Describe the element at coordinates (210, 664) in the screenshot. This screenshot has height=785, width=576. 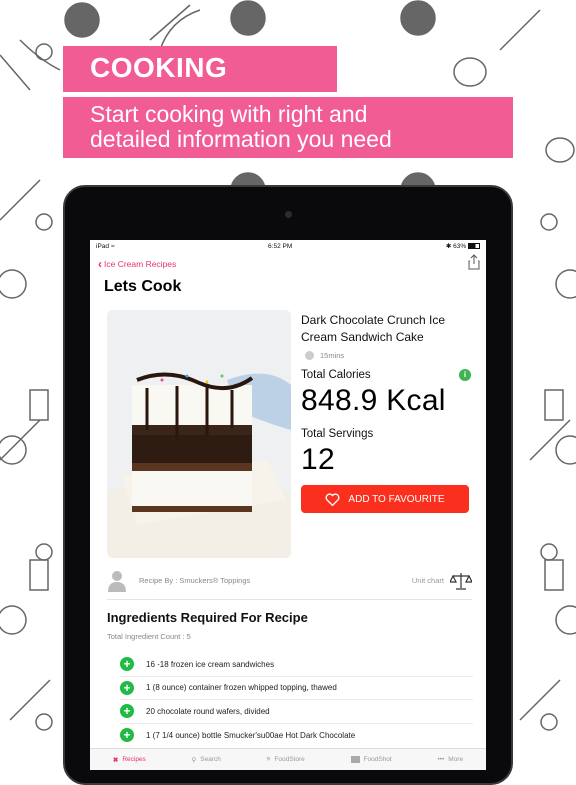
I see `ingredient-text: 16 -18 frozen ice cream sandwiches` at that location.